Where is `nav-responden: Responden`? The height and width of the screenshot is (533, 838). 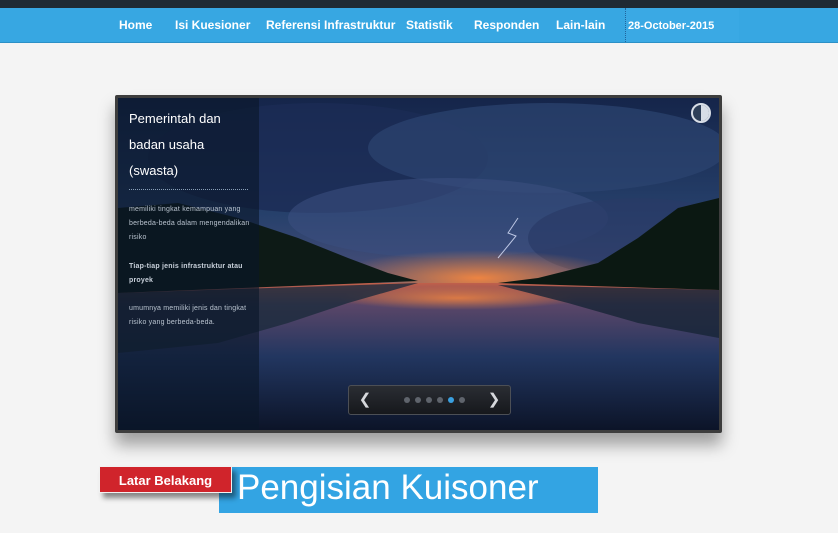
nav-responden: Responden is located at coordinates (506, 25).